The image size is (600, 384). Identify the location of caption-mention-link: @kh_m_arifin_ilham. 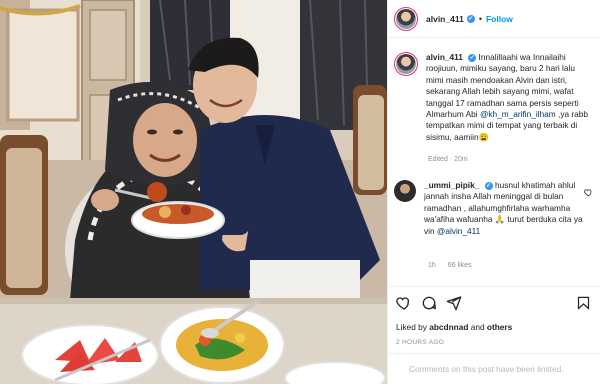
(518, 114).